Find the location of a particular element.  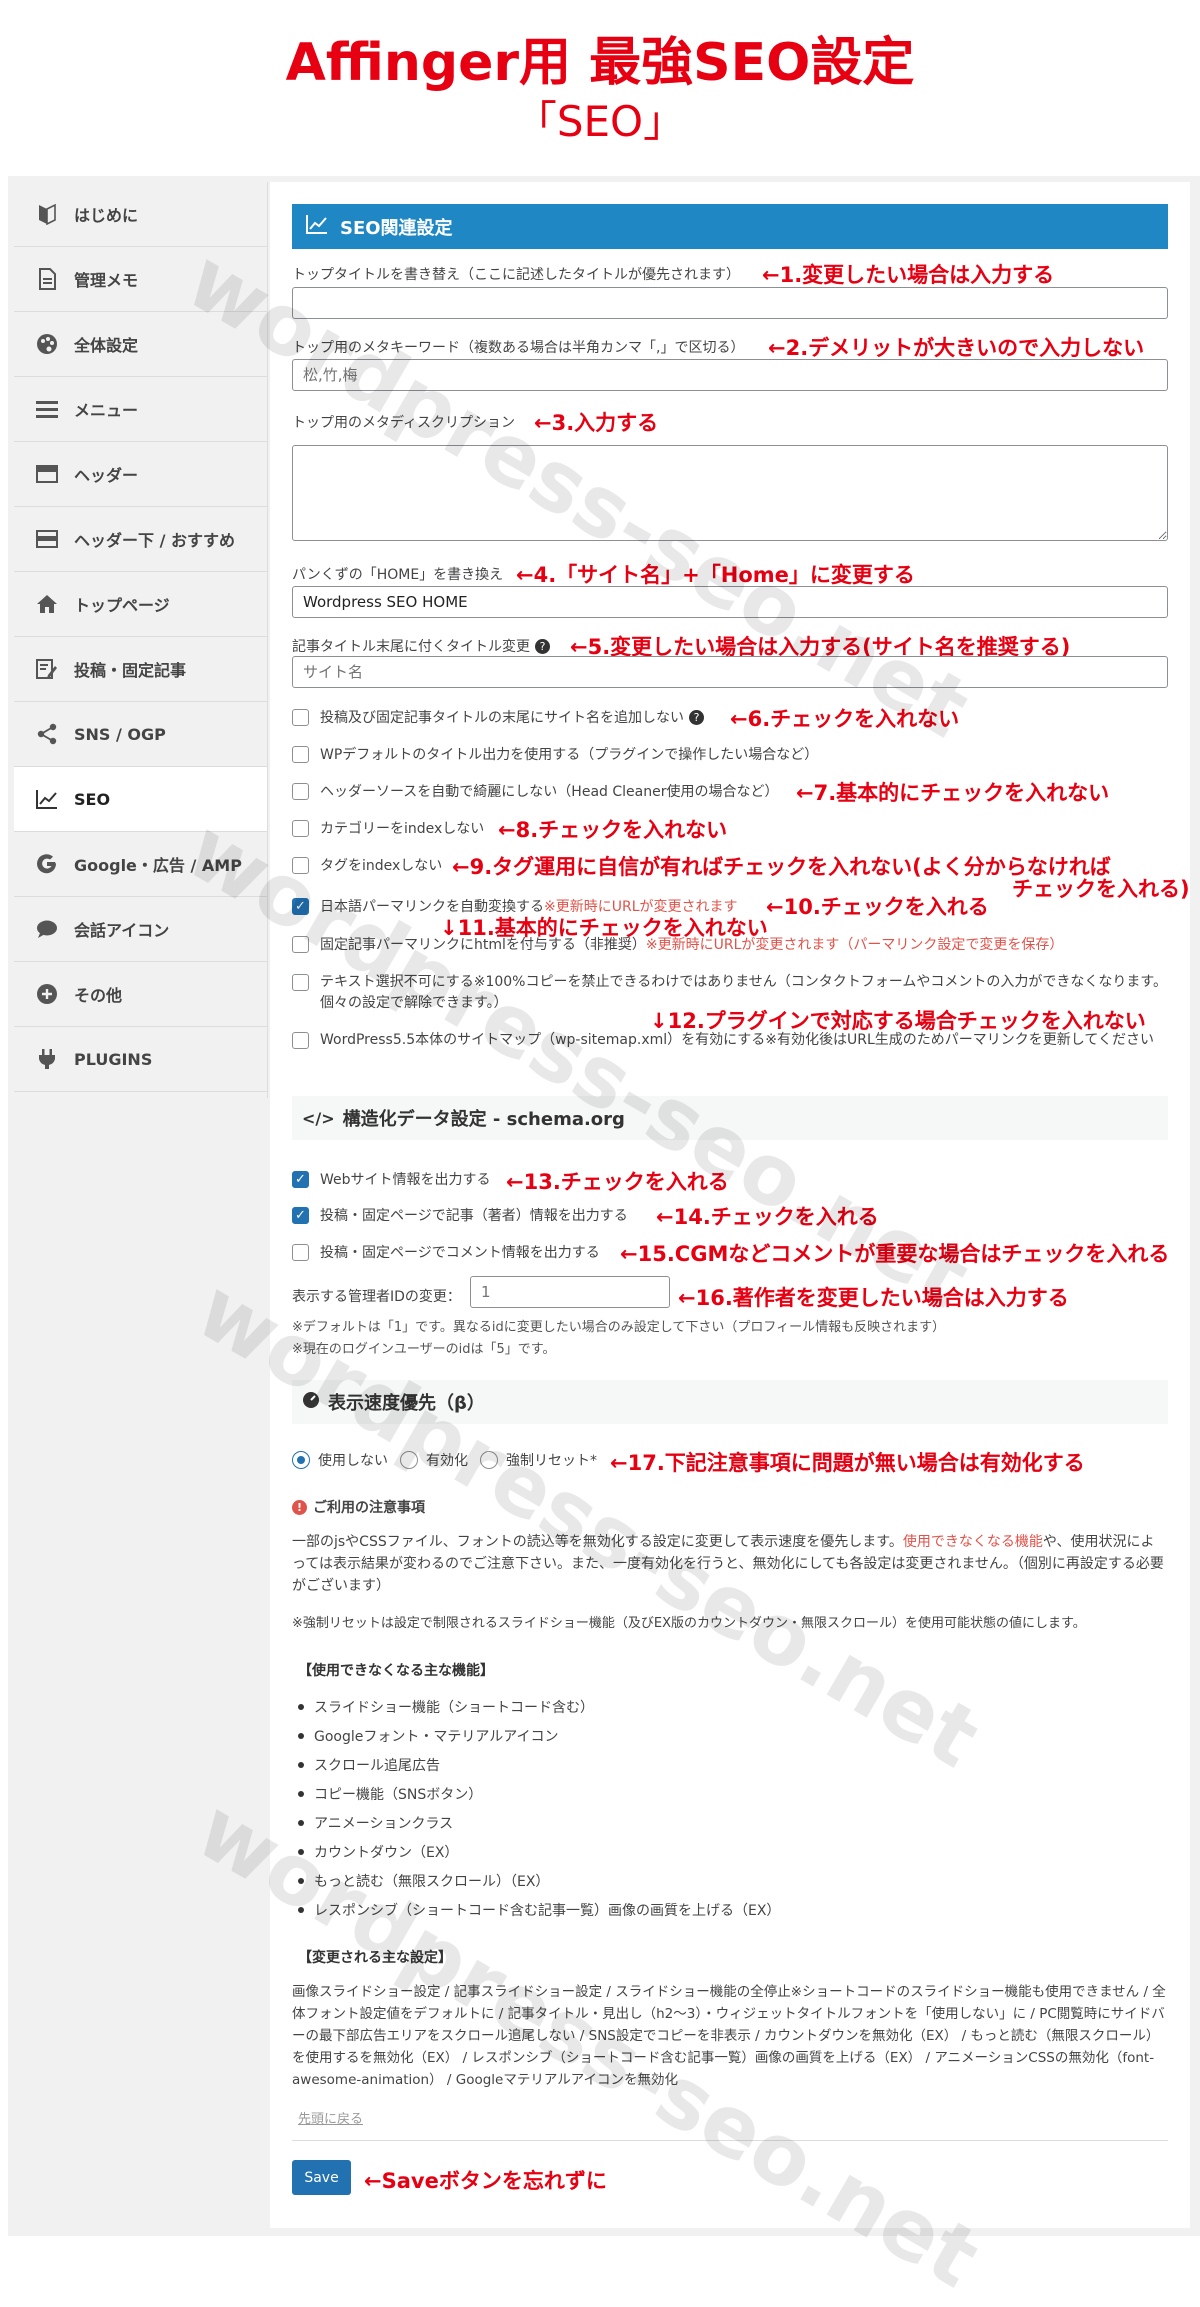

checkbox-row-header-source: ヘッダーソースを自動で綺麗にしない（Head Cleaner使用の場合など） is located at coordinates (535, 791).